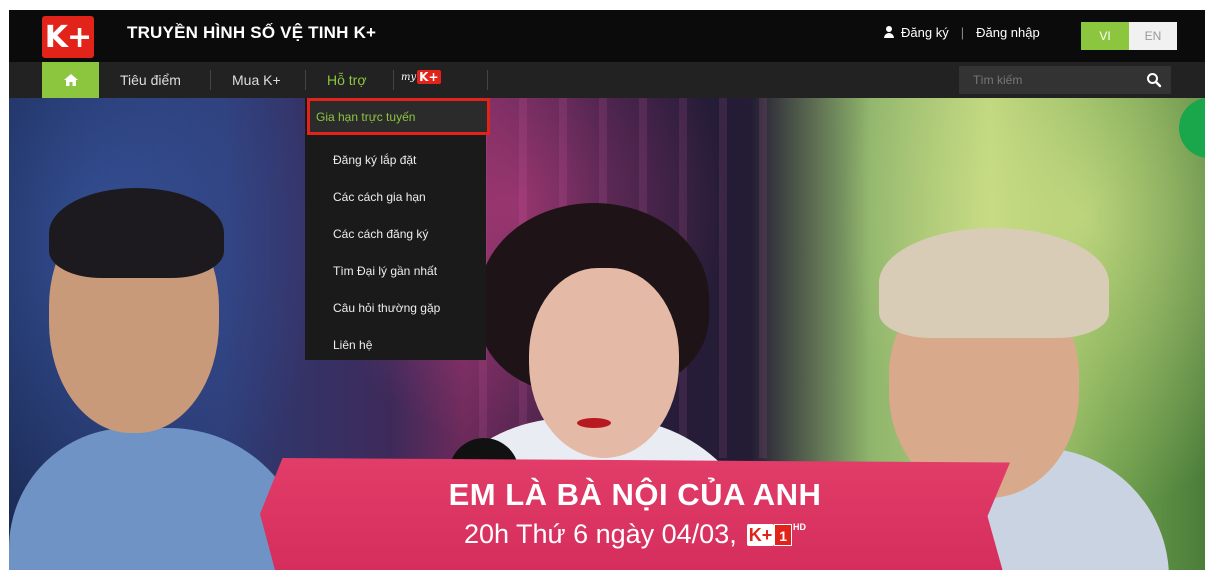 Image resolution: width=1215 pixels, height=570 pixels. Describe the element at coordinates (352, 345) in the screenshot. I see `dropdown-item-lien-he: Liên hệ` at that location.